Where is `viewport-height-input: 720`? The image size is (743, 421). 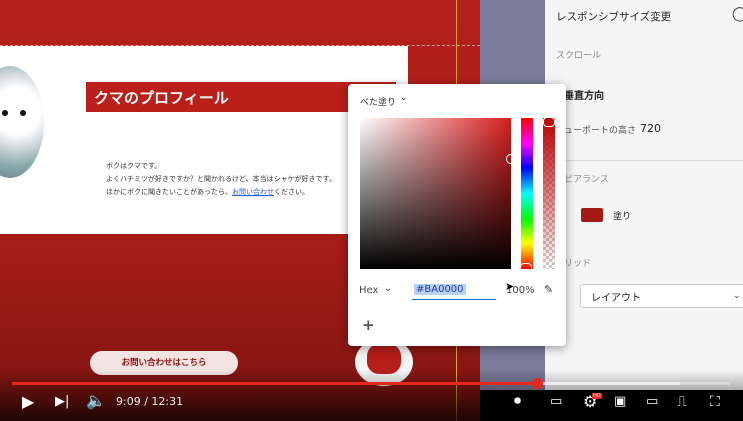
viewport-height-input: 720 is located at coordinates (650, 128).